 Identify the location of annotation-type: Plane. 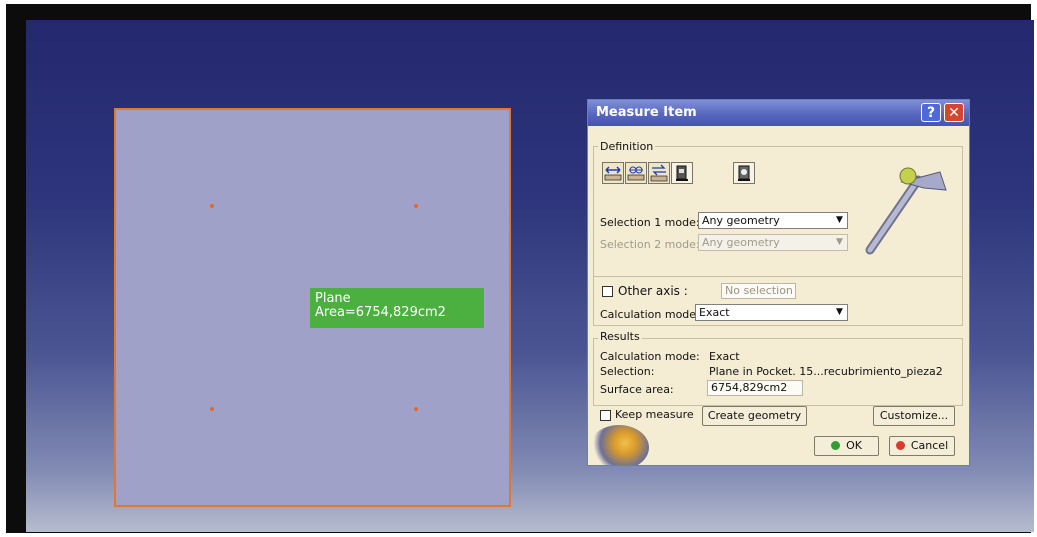
(333, 298).